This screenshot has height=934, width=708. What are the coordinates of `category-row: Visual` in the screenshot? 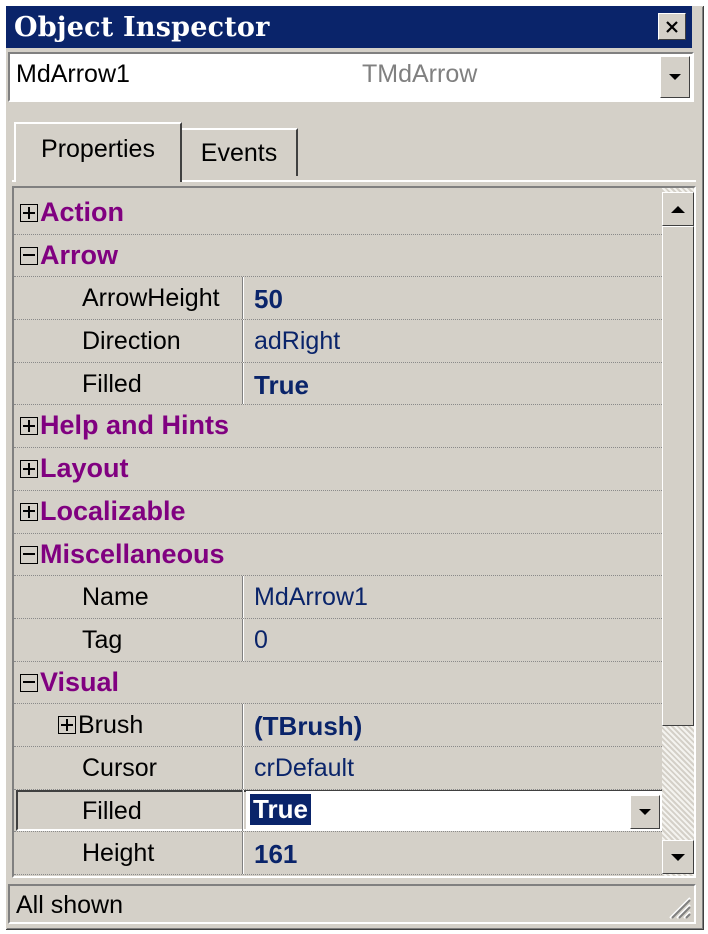 It's located at (339, 683).